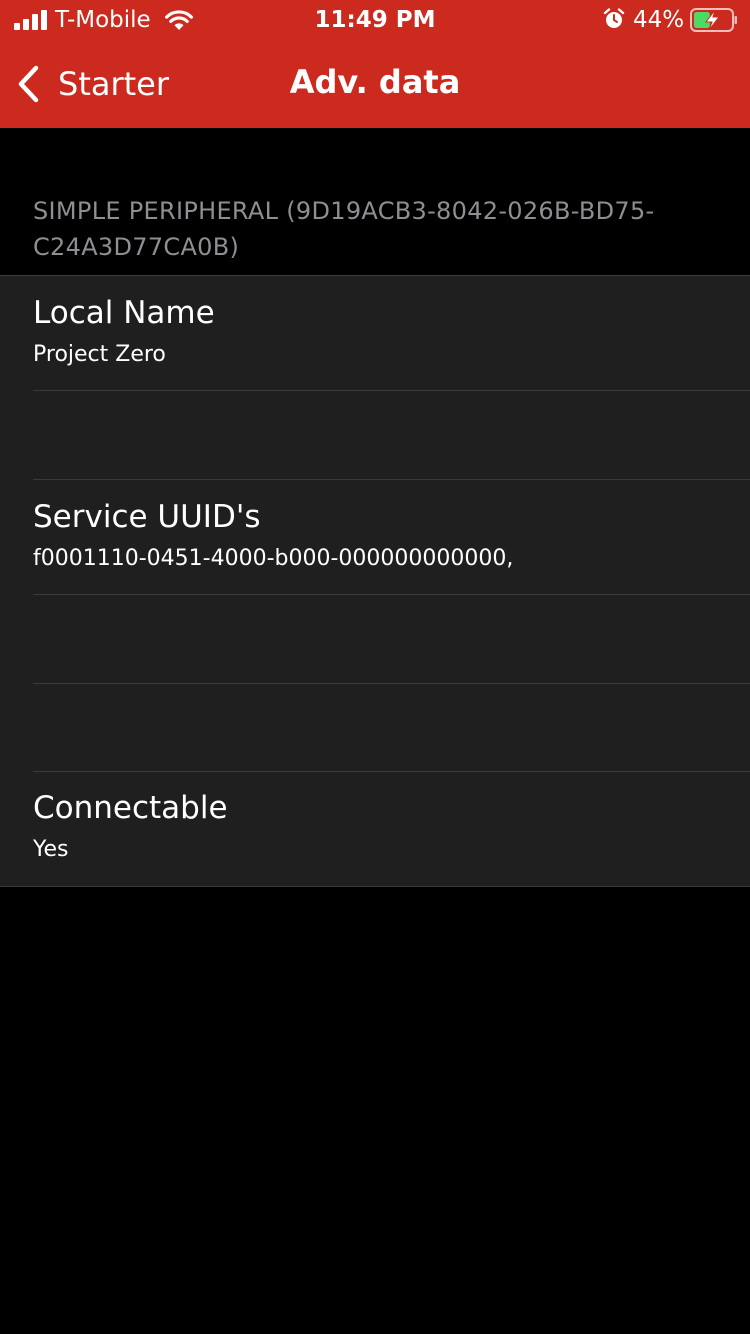 This screenshot has height=1334, width=750. Describe the element at coordinates (375, 20) in the screenshot. I see `status-bar: T-Mobile 11:49 PM 44%` at that location.